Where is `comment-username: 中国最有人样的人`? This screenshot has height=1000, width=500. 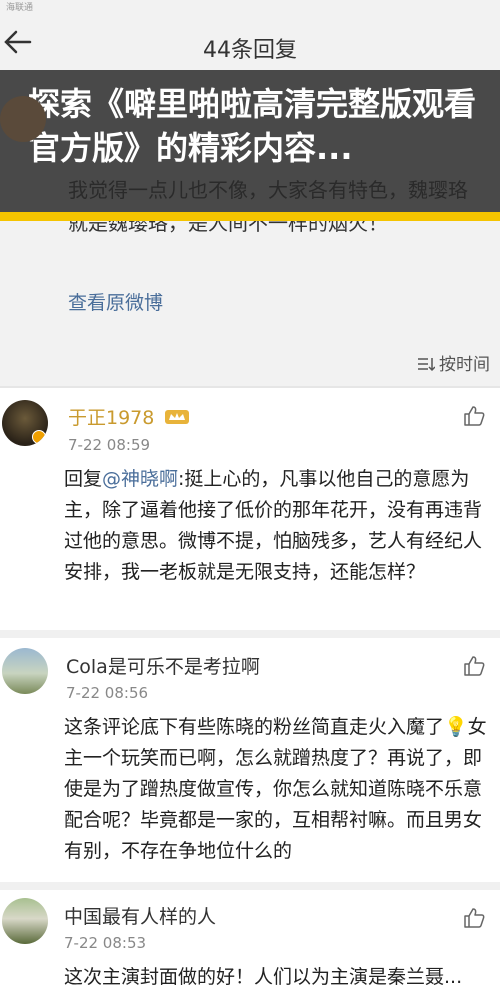
comment-username: 中国最有人样的人 is located at coordinates (140, 915).